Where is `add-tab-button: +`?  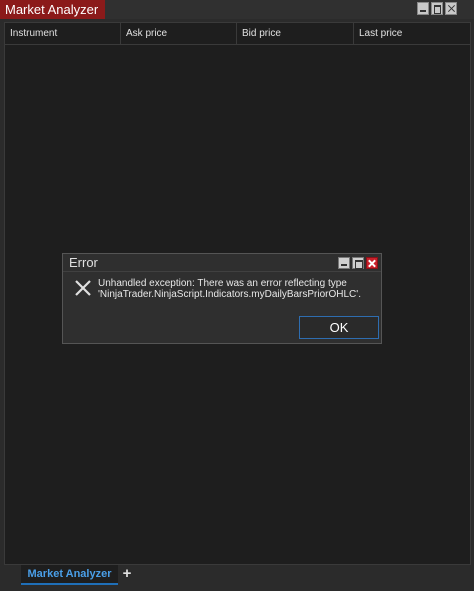
add-tab-button: + is located at coordinates (127, 574).